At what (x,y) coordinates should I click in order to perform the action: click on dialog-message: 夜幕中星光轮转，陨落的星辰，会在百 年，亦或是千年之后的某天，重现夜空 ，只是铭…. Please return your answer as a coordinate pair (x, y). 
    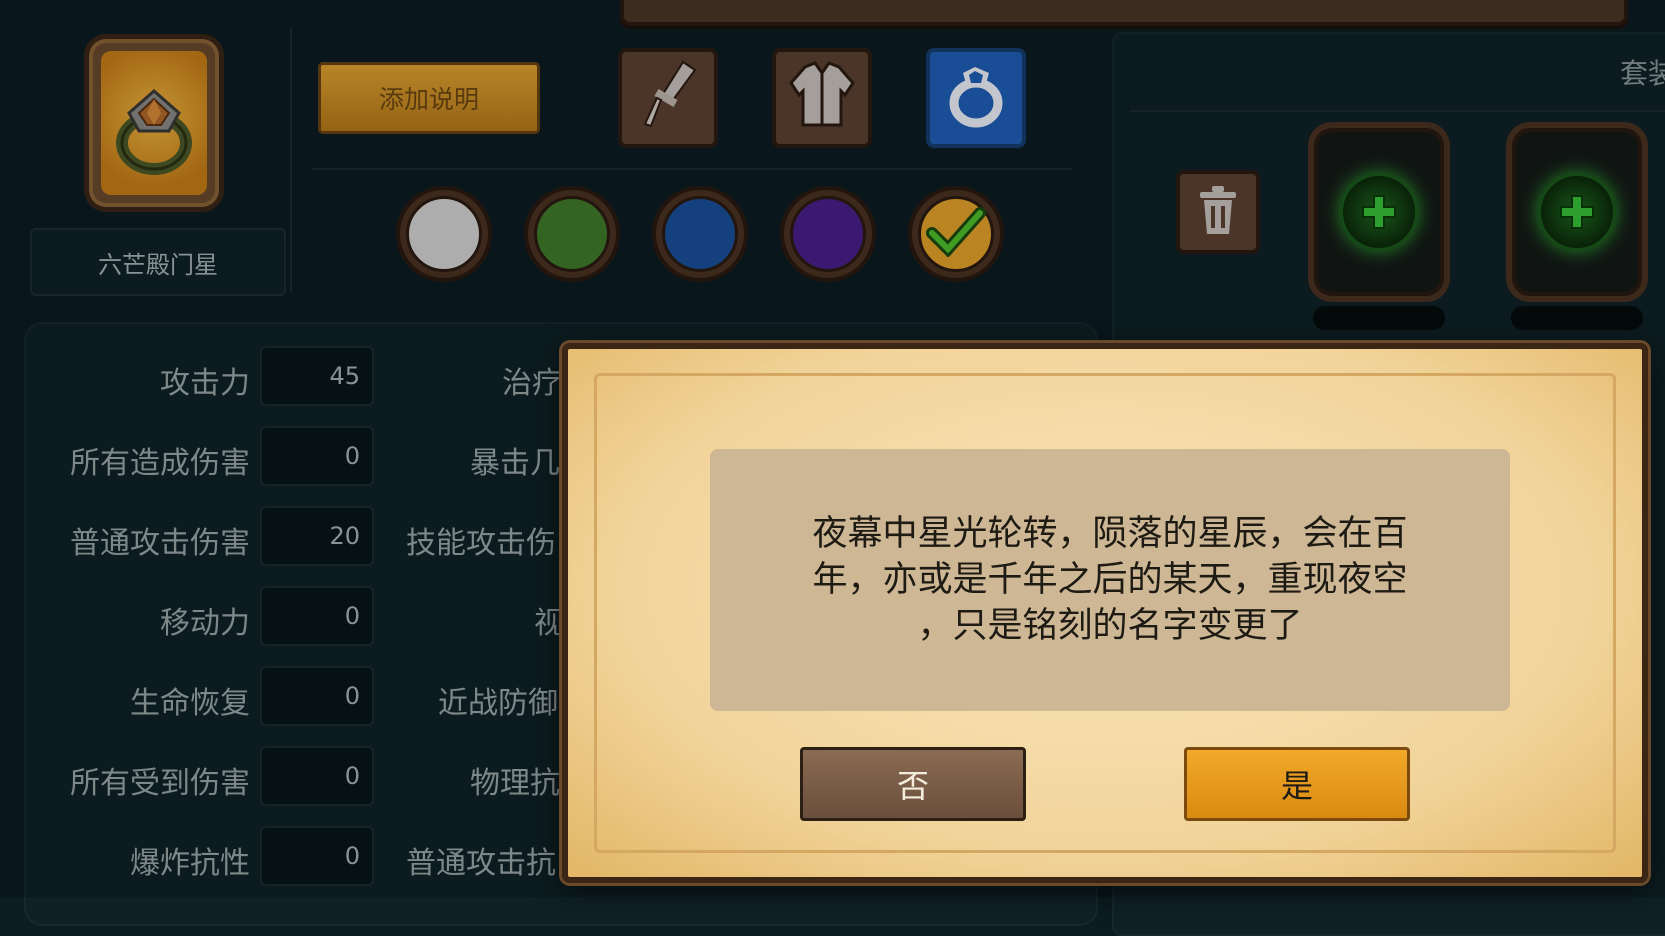
    Looking at the image, I should click on (1110, 580).